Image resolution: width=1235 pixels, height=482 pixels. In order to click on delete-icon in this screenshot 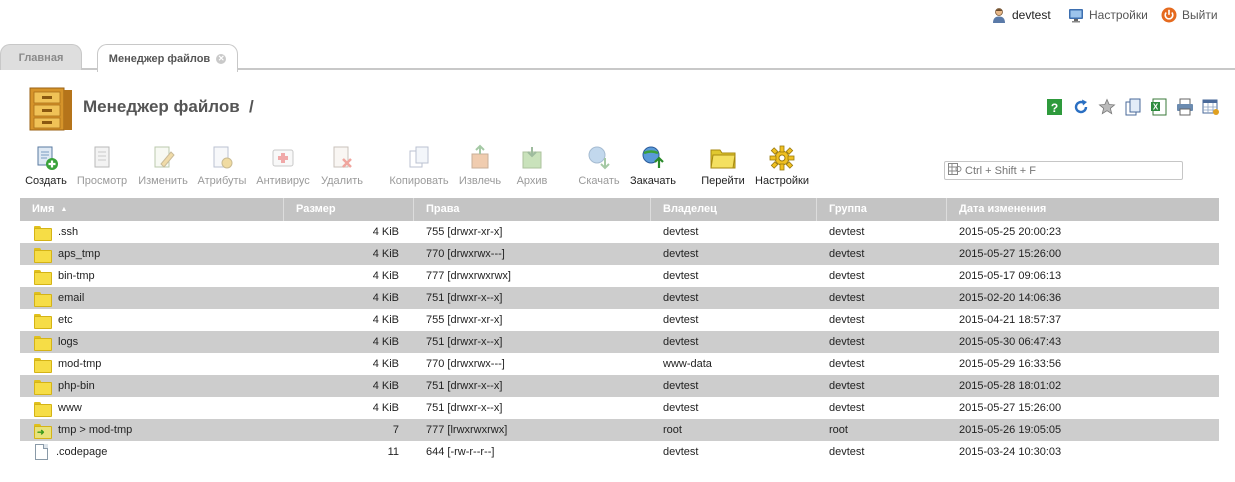, I will do `click(342, 158)`.